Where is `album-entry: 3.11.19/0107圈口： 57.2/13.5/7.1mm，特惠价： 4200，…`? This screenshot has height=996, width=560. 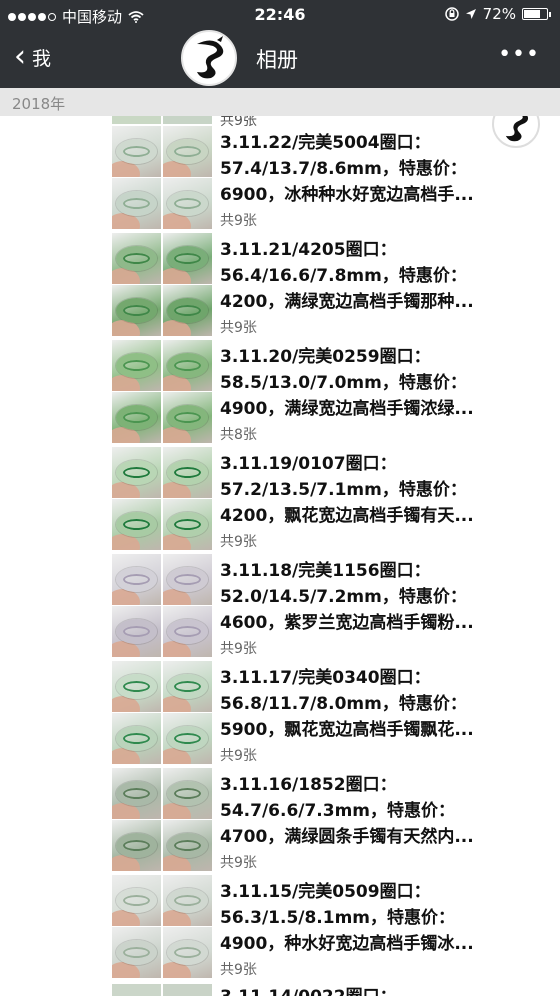
album-entry: 3.11.19/0107圈口： 57.2/13.5/7.1mm，特惠价： 4200，… is located at coordinates (336, 498).